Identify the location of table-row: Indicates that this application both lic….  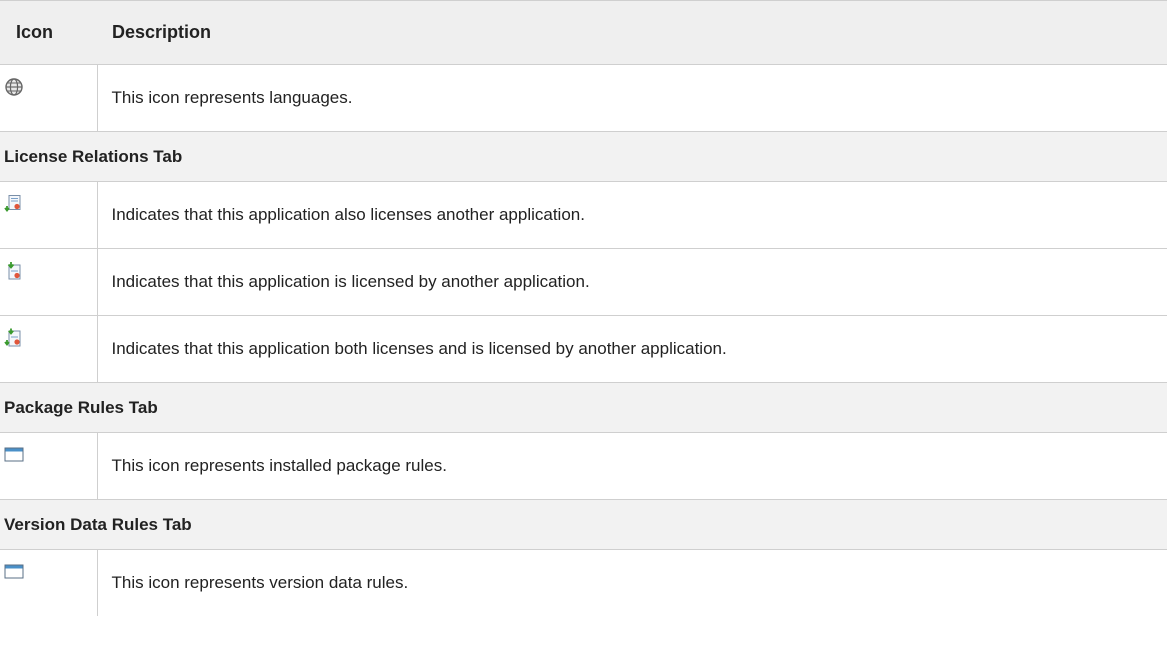
(583, 349).